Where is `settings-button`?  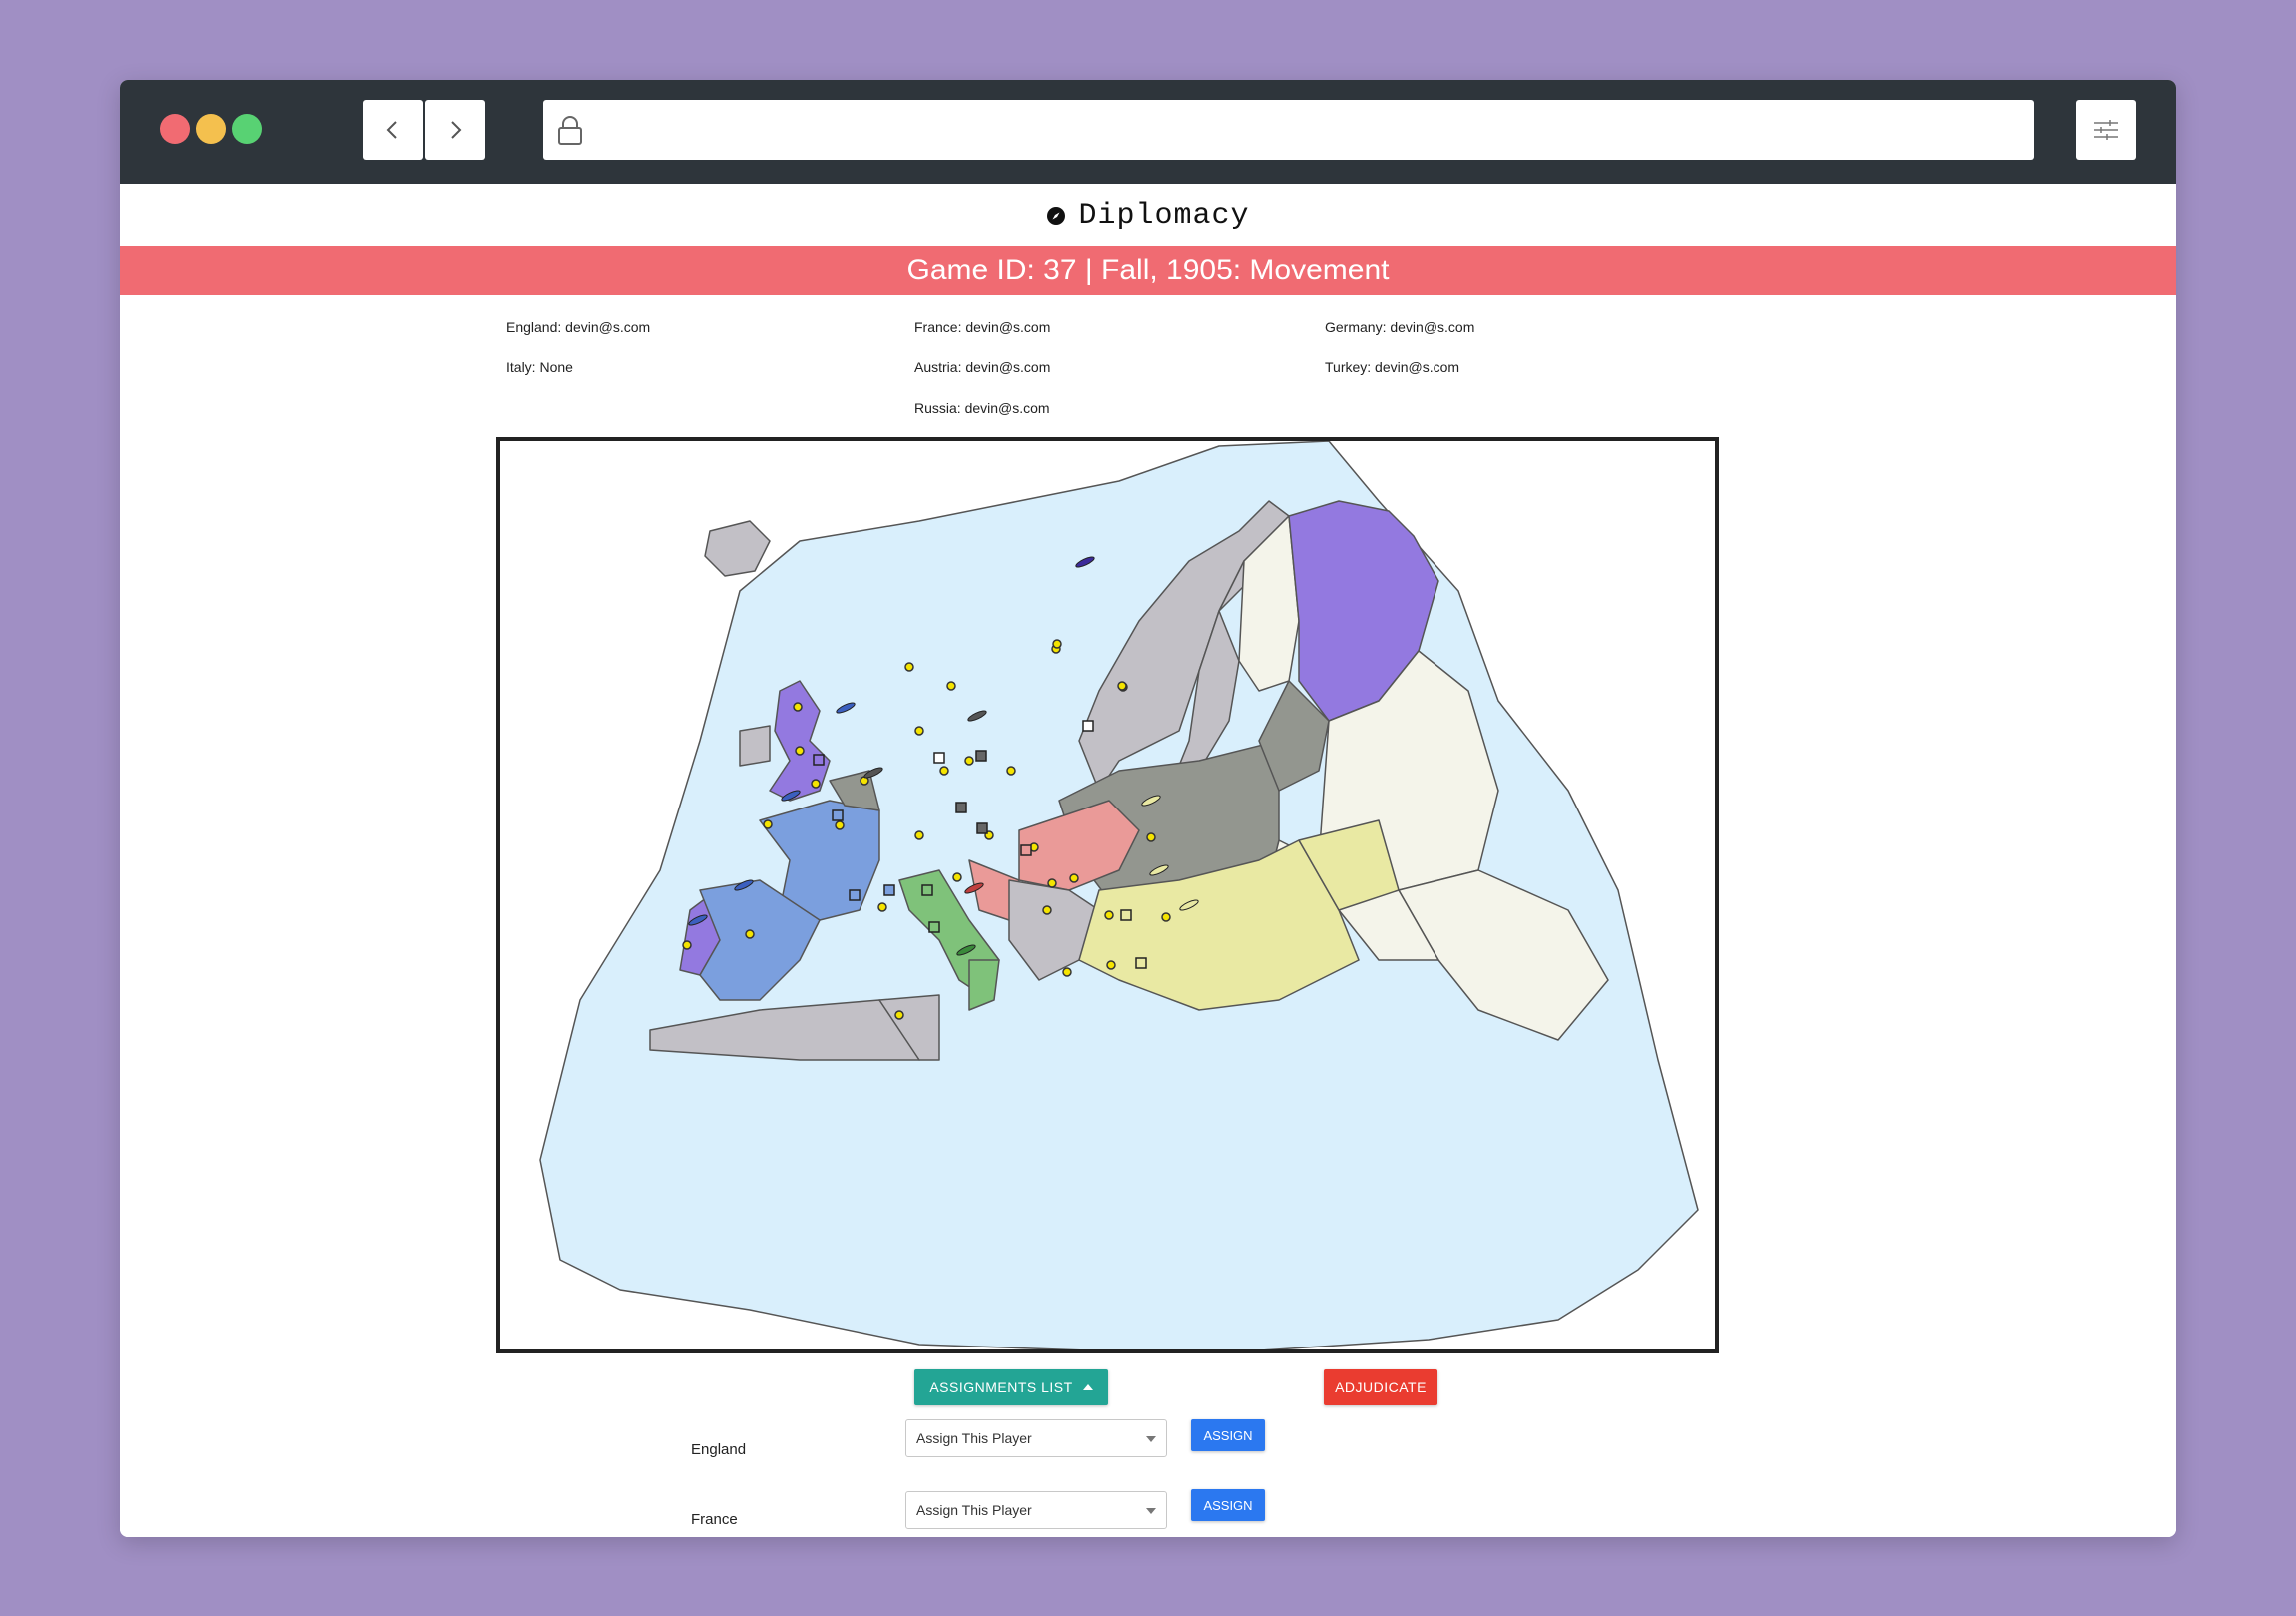
settings-button is located at coordinates (2106, 130).